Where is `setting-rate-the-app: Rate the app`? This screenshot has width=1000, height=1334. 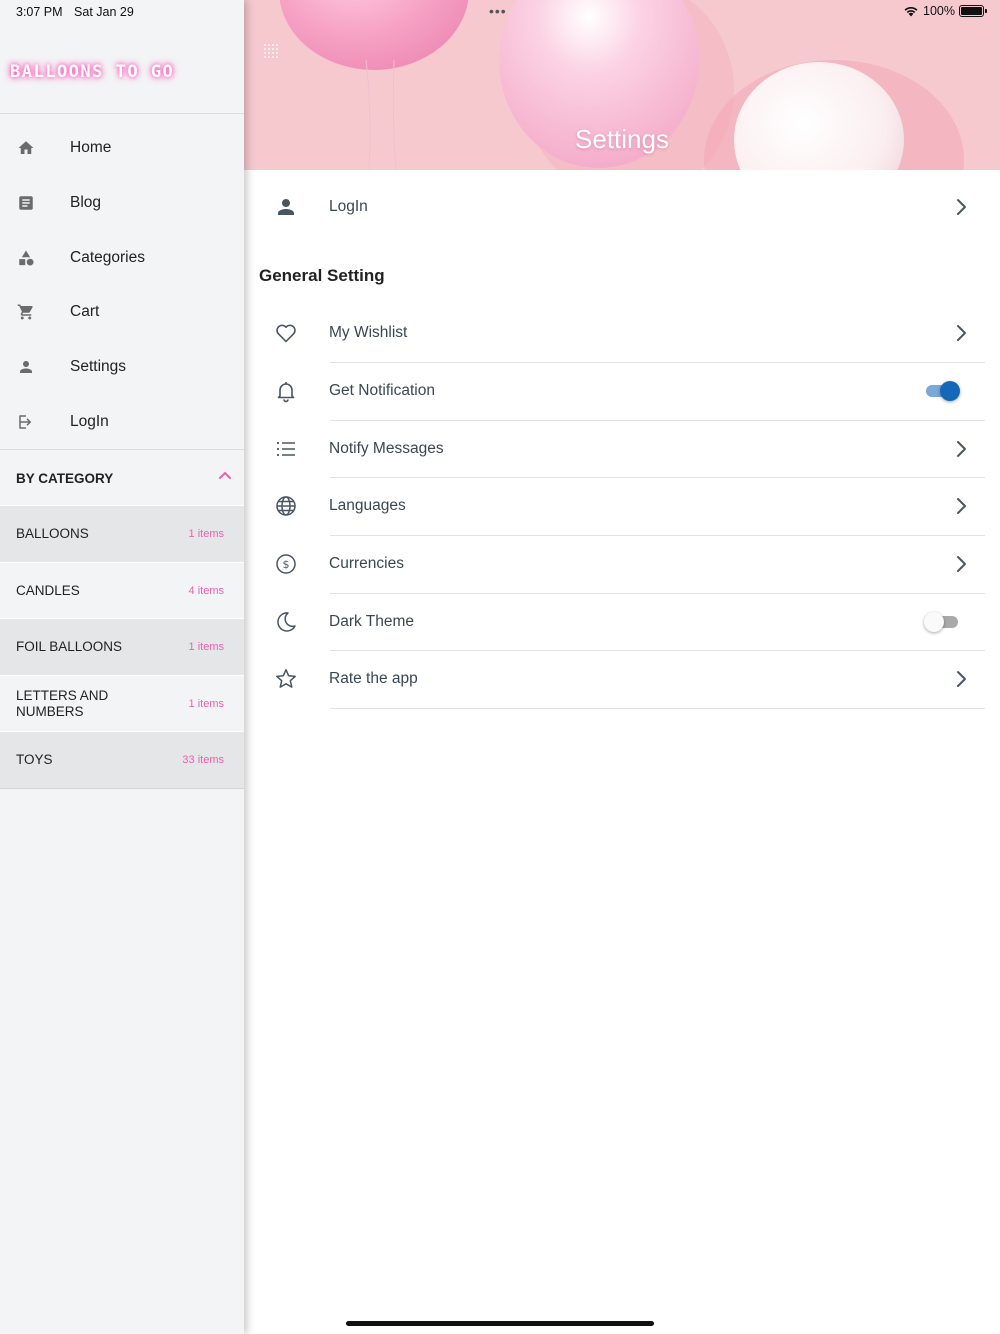
setting-rate-the-app: Rate the app is located at coordinates (622, 678).